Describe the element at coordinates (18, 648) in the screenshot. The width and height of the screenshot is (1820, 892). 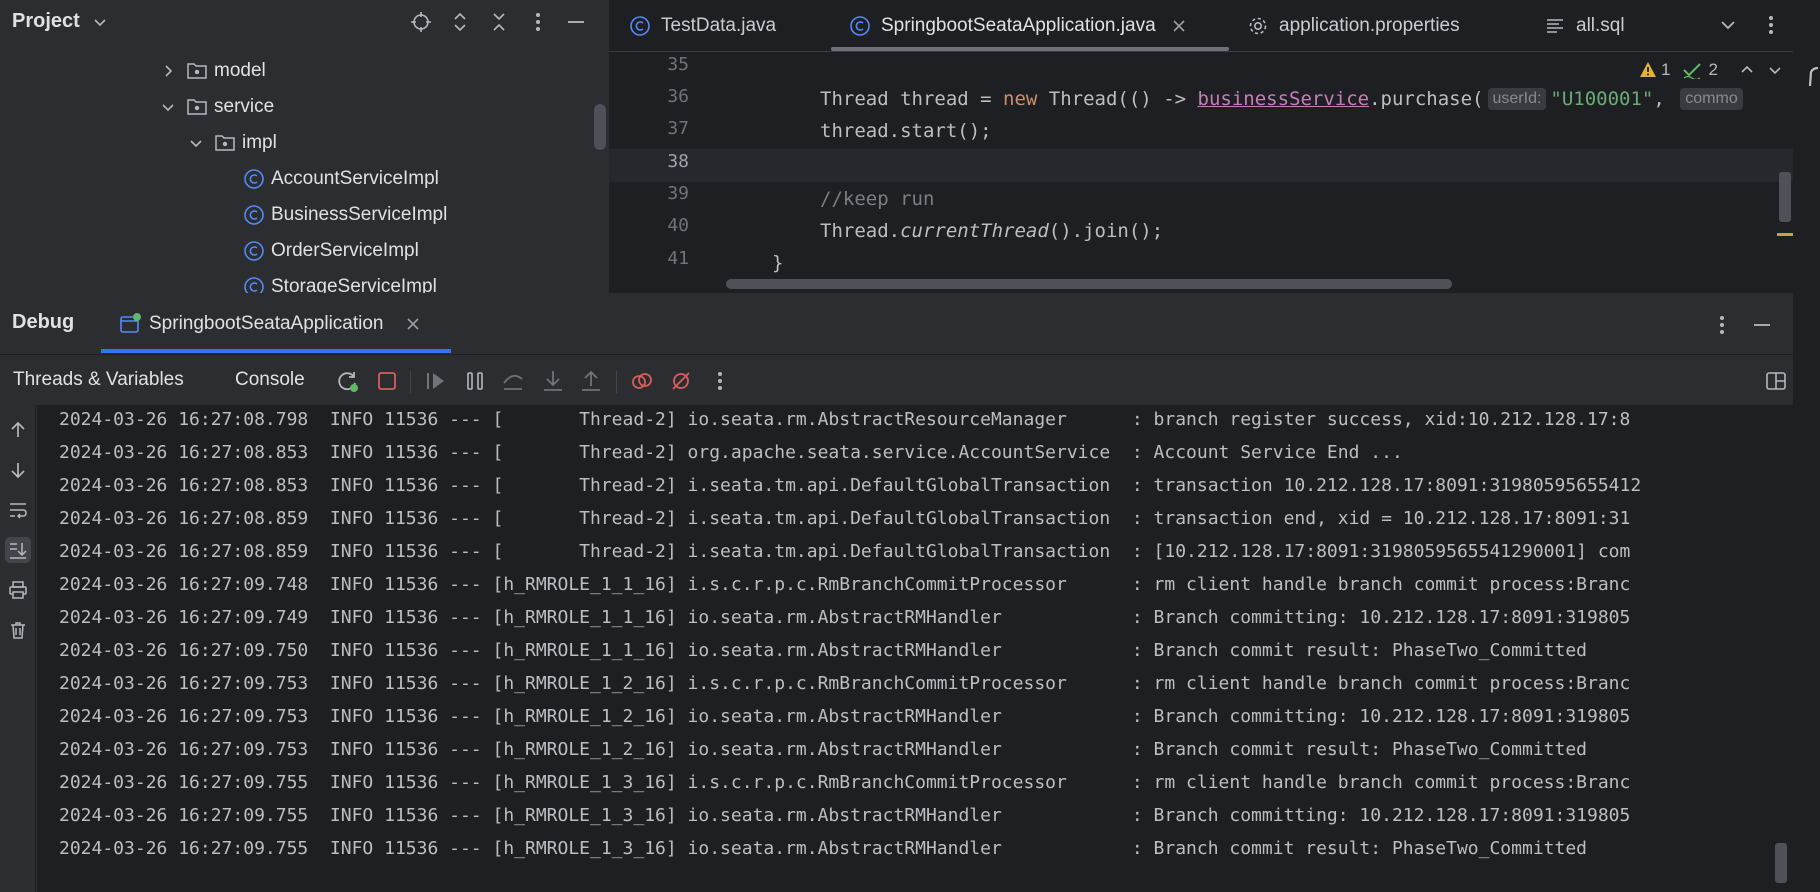
I see `console-side-toolbar` at that location.